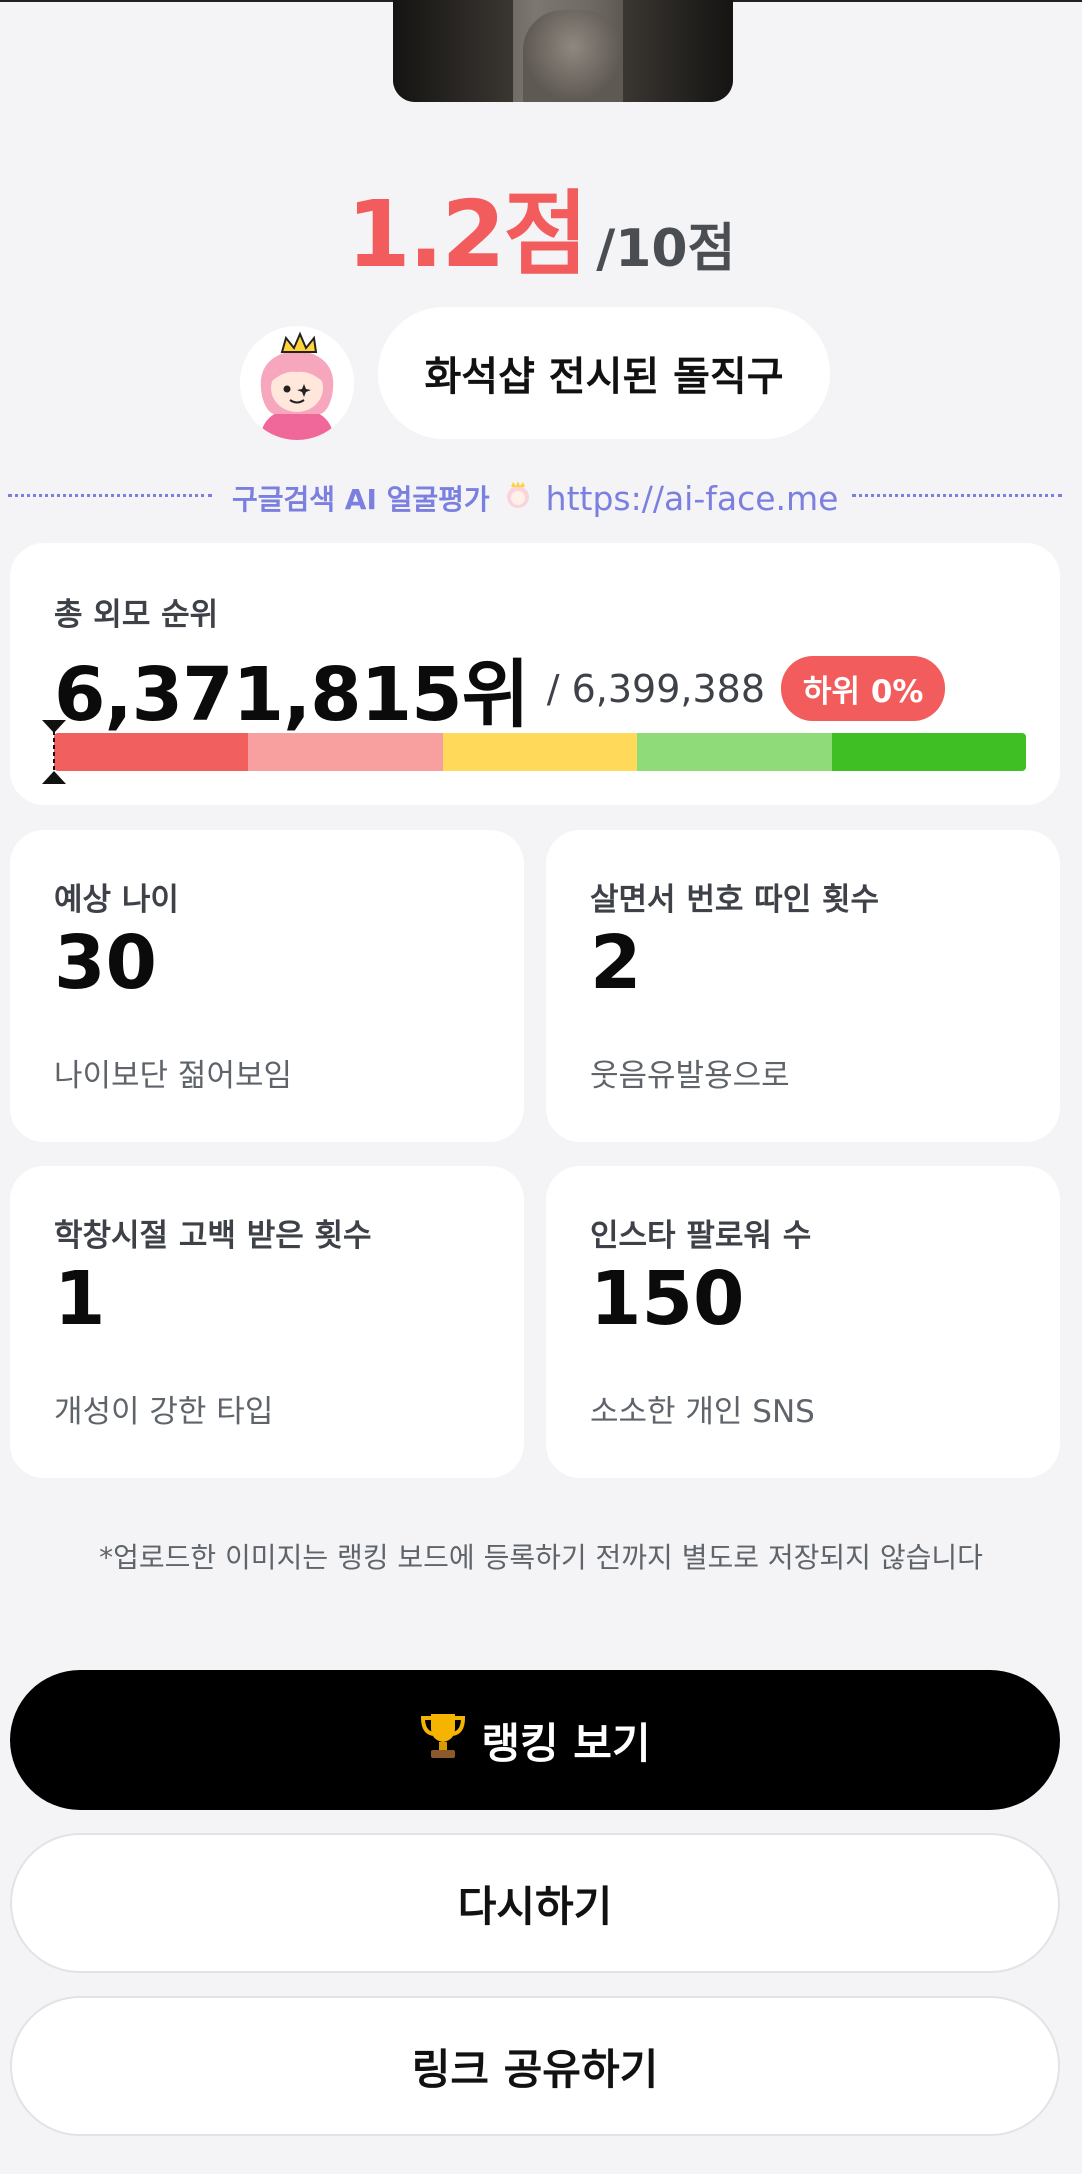  I want to click on stat-card-number-asked: 살면서 번호 따인 횟수 2 웃음유발용으로, so click(803, 986).